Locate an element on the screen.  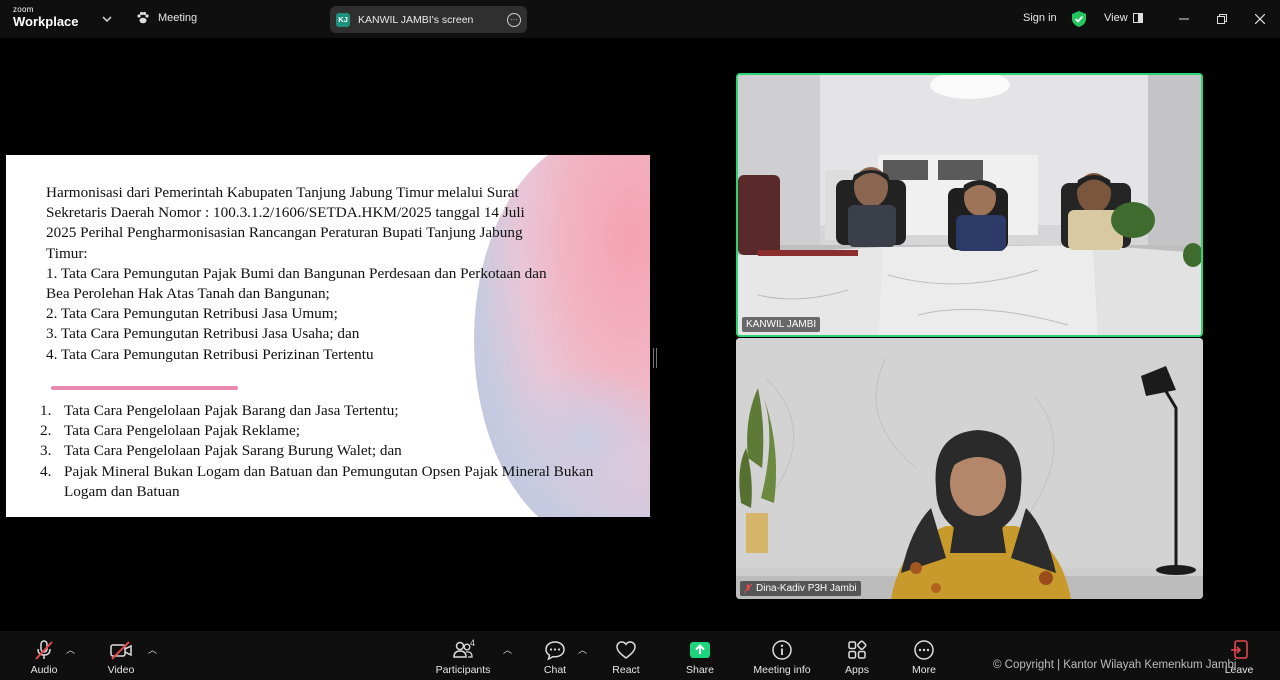
video-off-icon is located at coordinates (121, 650).